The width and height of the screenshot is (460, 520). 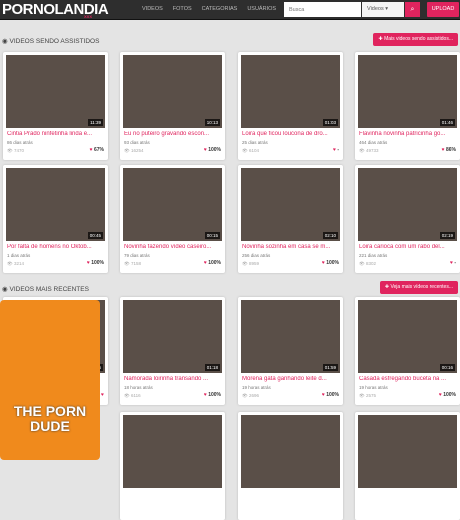 What do you see at coordinates (373, 255) in the screenshot?
I see `video-date: 221 dias atrás` at bounding box center [373, 255].